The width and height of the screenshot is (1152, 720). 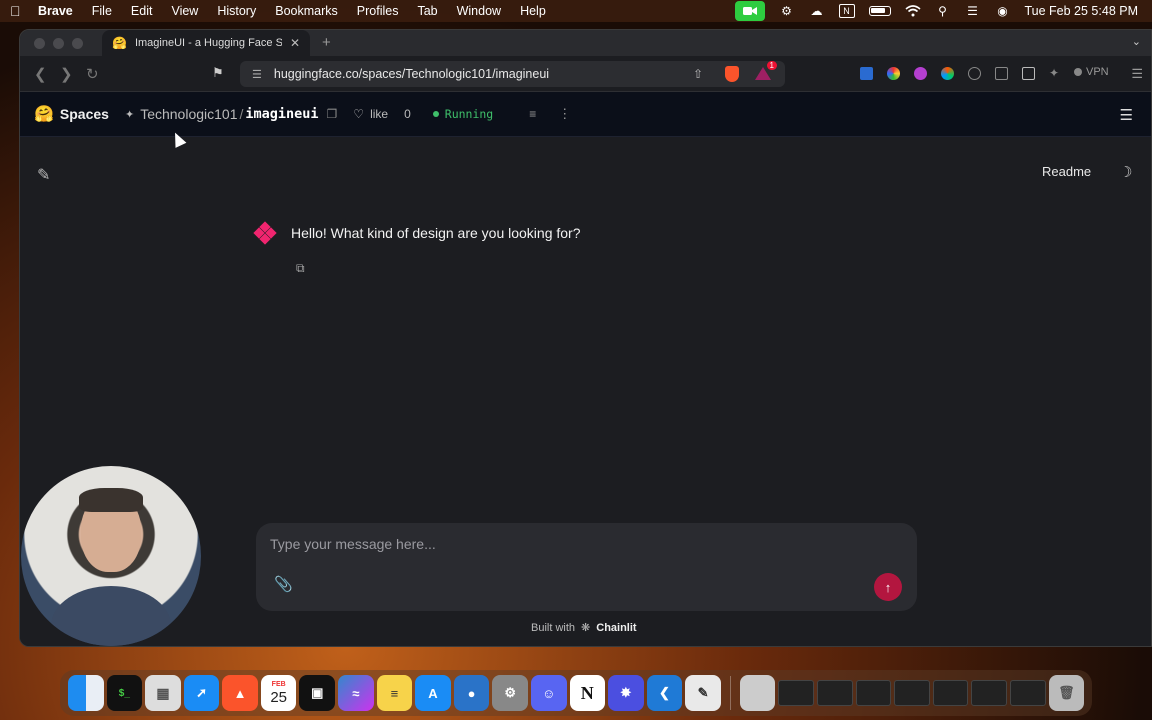 I want to click on brave-rewards-icon: 1, so click(x=766, y=71).